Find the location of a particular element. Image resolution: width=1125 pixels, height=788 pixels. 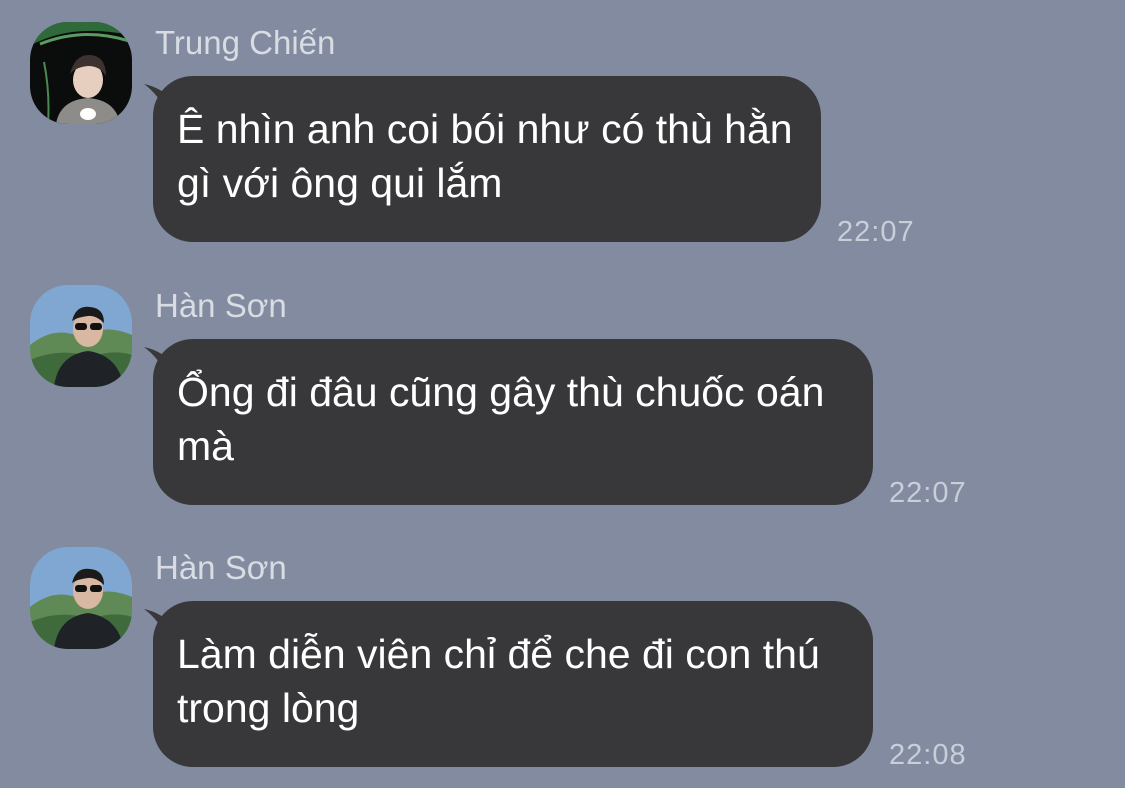

message-text: Ổng đi đâu cũng gây thù chuốc oán mà is located at coordinates (501, 419).